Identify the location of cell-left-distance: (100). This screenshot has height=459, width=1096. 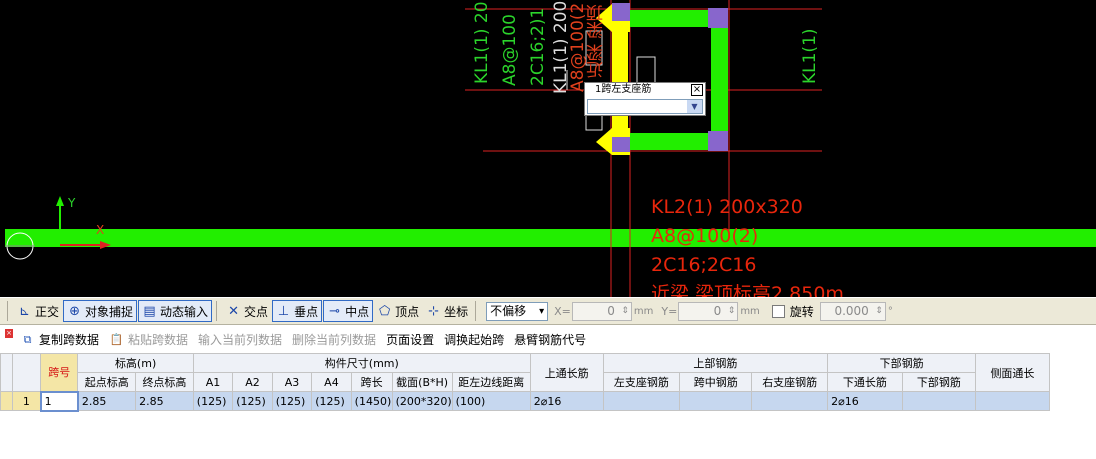
(491, 401).